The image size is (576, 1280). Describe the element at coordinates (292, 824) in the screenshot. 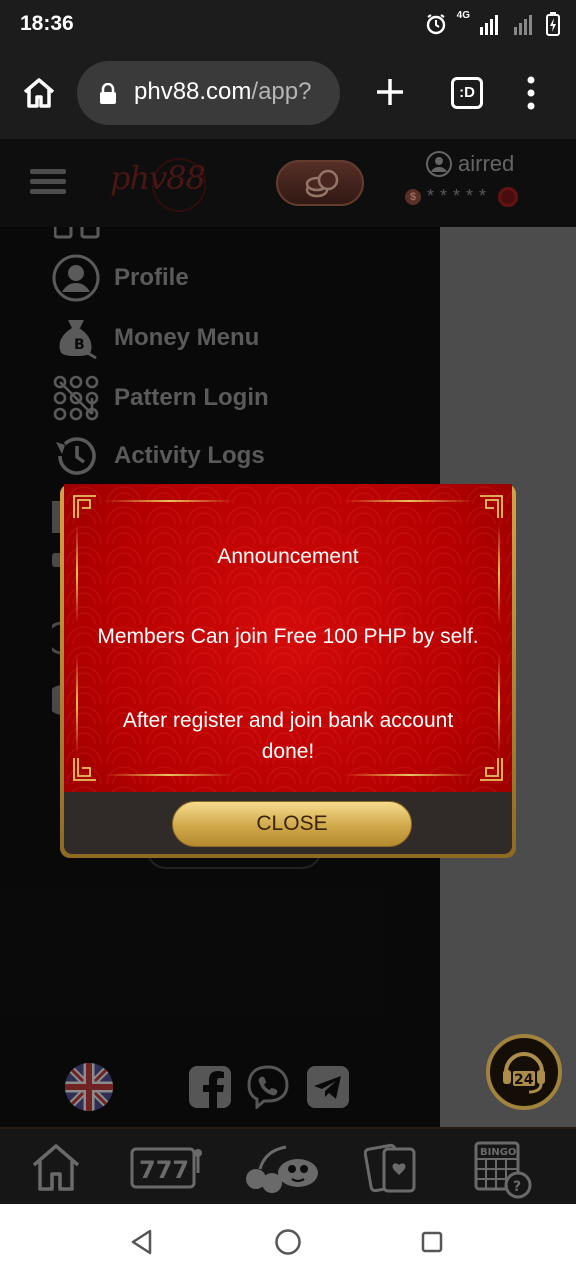

I see `close-button: CLOSE` at that location.